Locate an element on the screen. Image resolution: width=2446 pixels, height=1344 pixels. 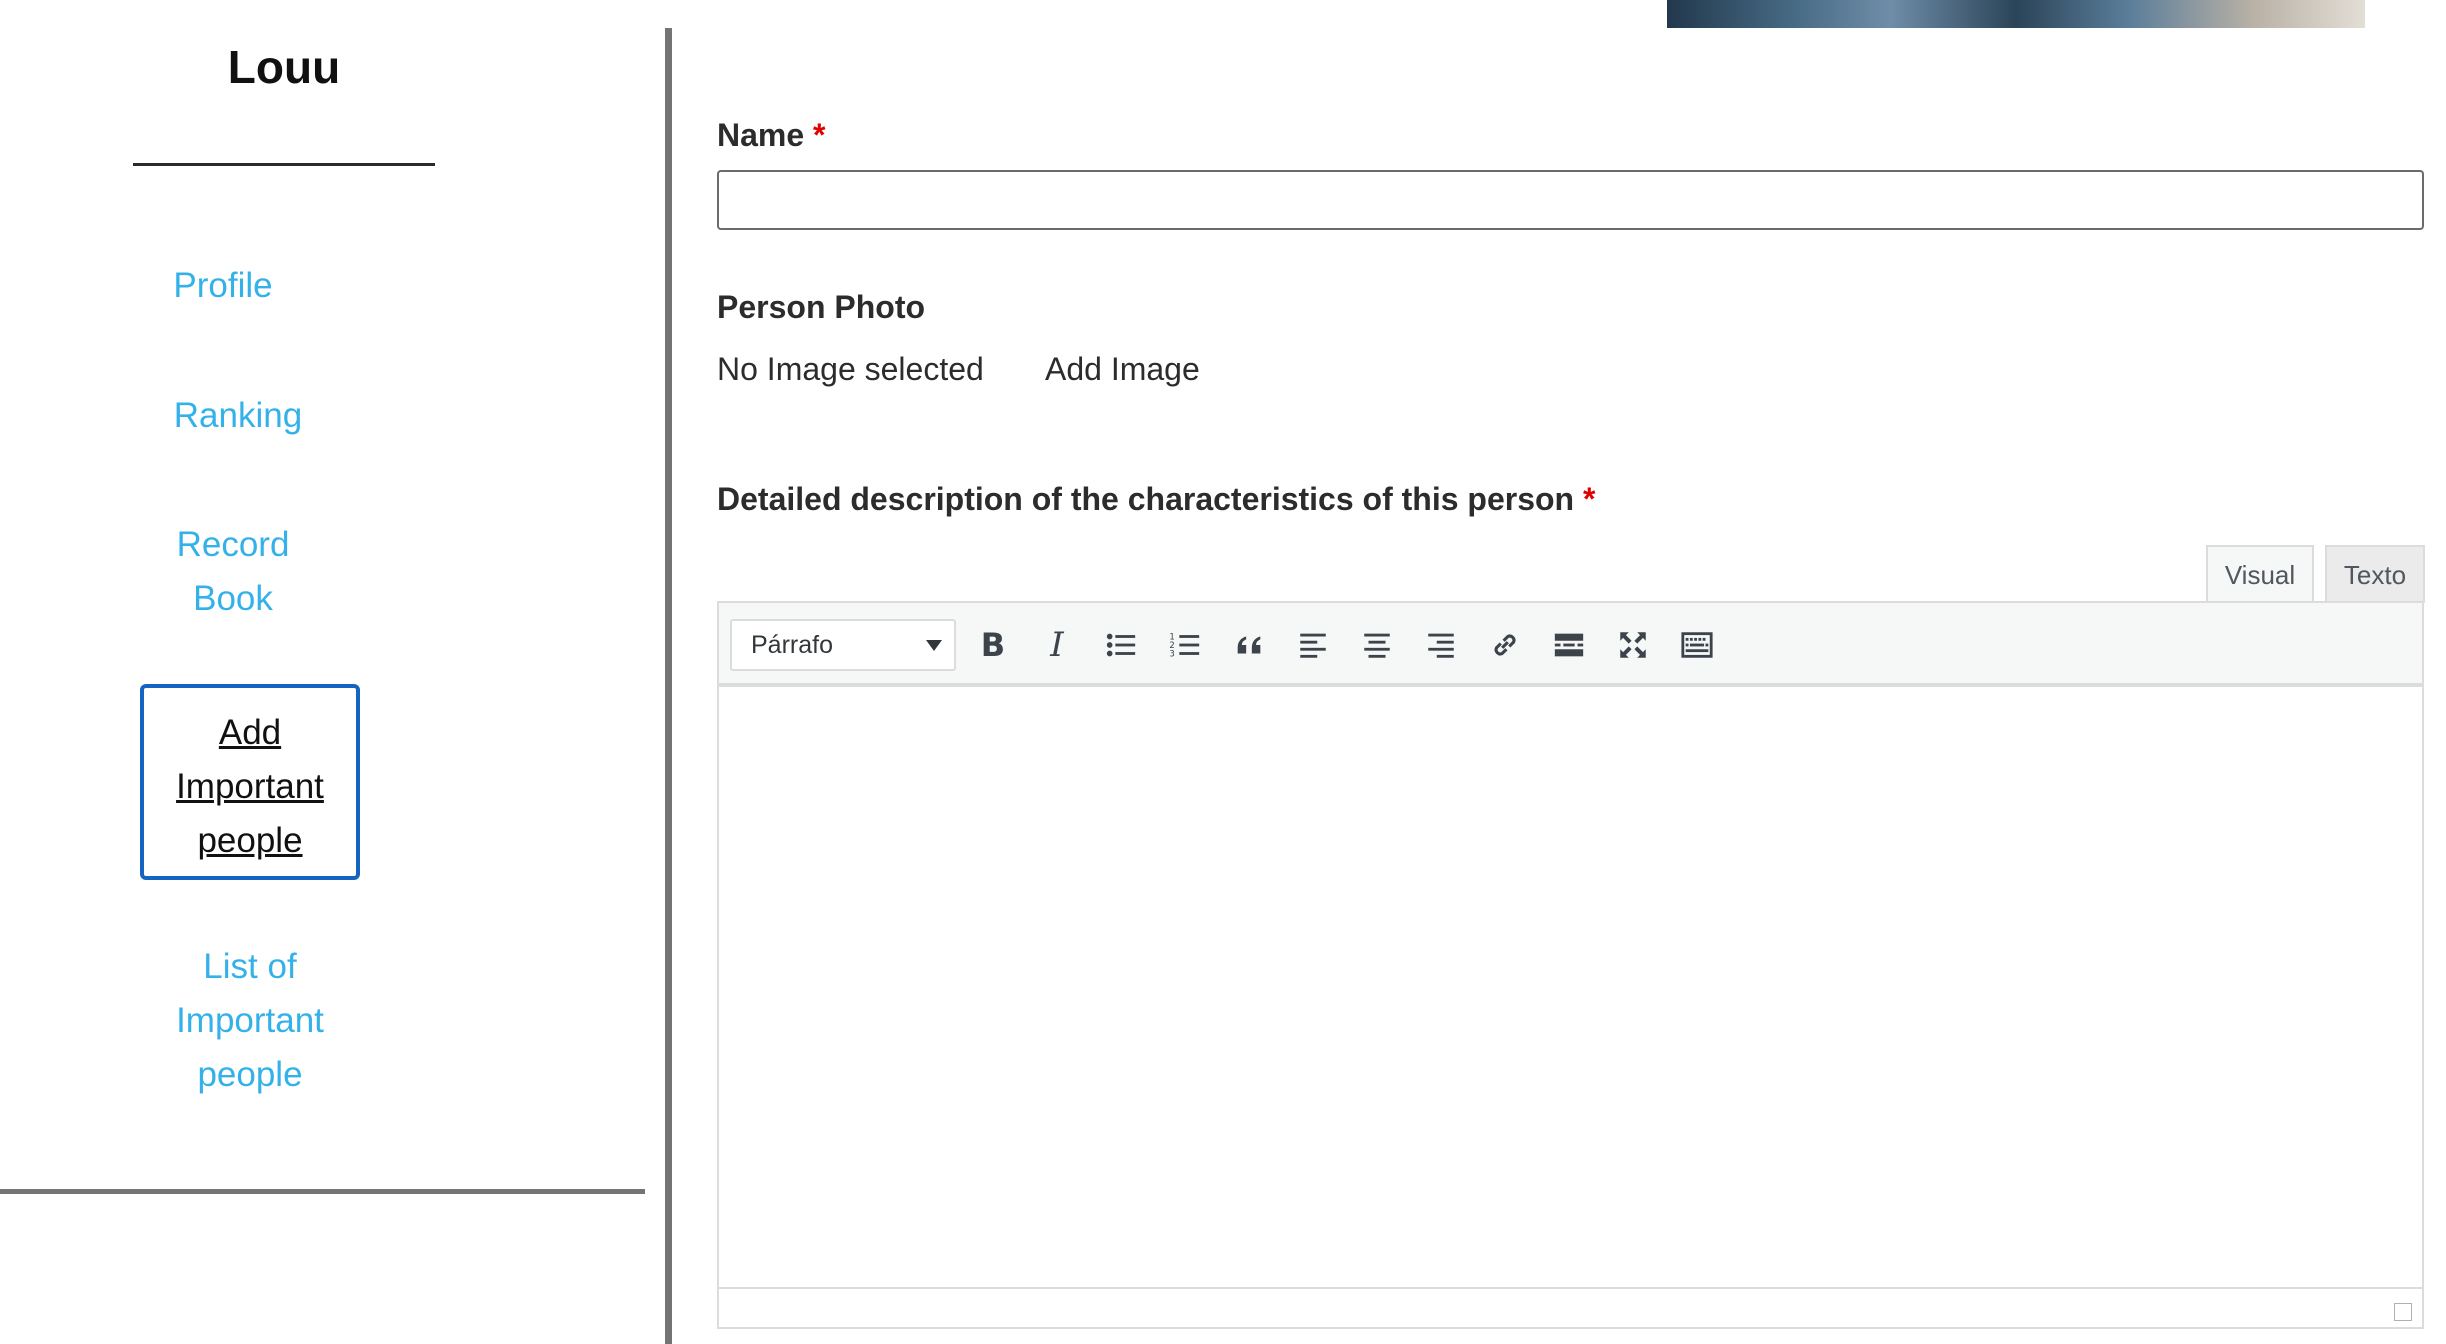
align-right-button is located at coordinates (1441, 645).